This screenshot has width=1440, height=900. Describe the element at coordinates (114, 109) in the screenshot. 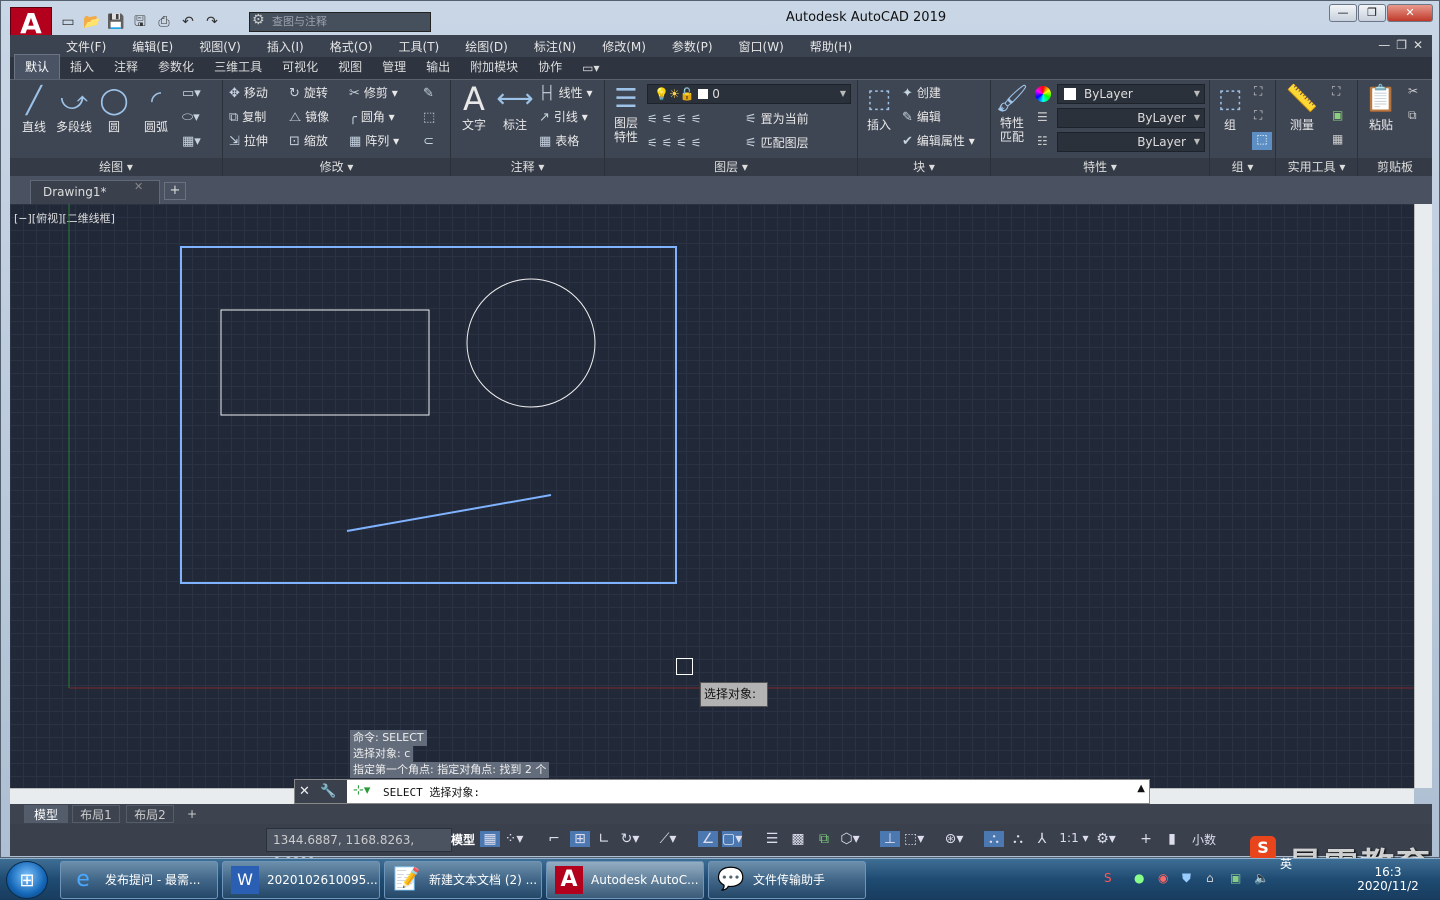

I see `circle-button: ◯ 圆` at that location.